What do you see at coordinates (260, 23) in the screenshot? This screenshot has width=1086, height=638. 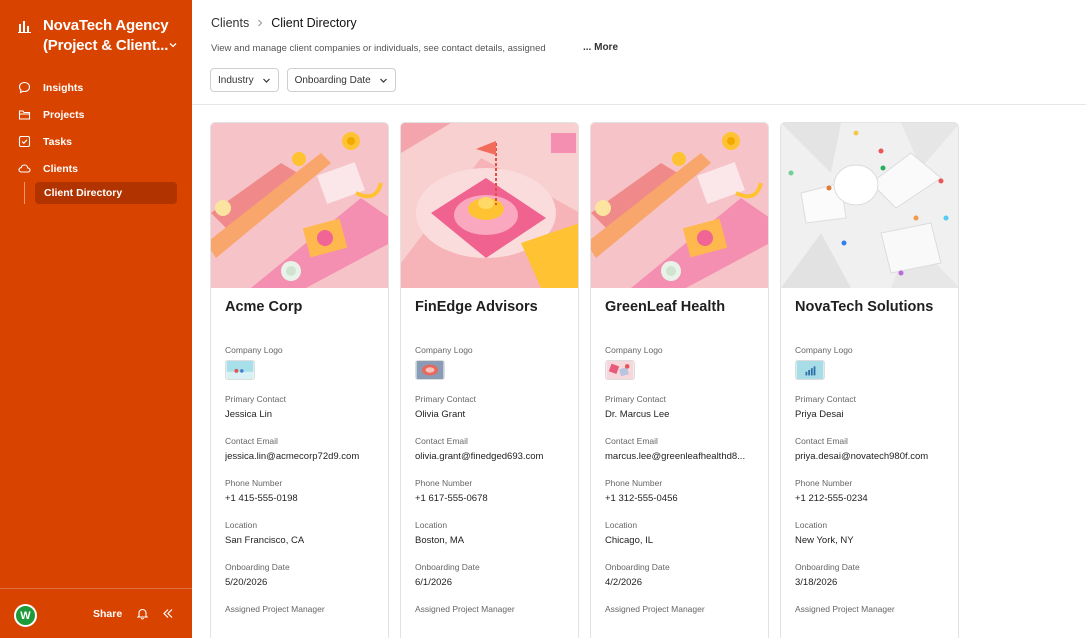 I see `chevron-right-icon` at bounding box center [260, 23].